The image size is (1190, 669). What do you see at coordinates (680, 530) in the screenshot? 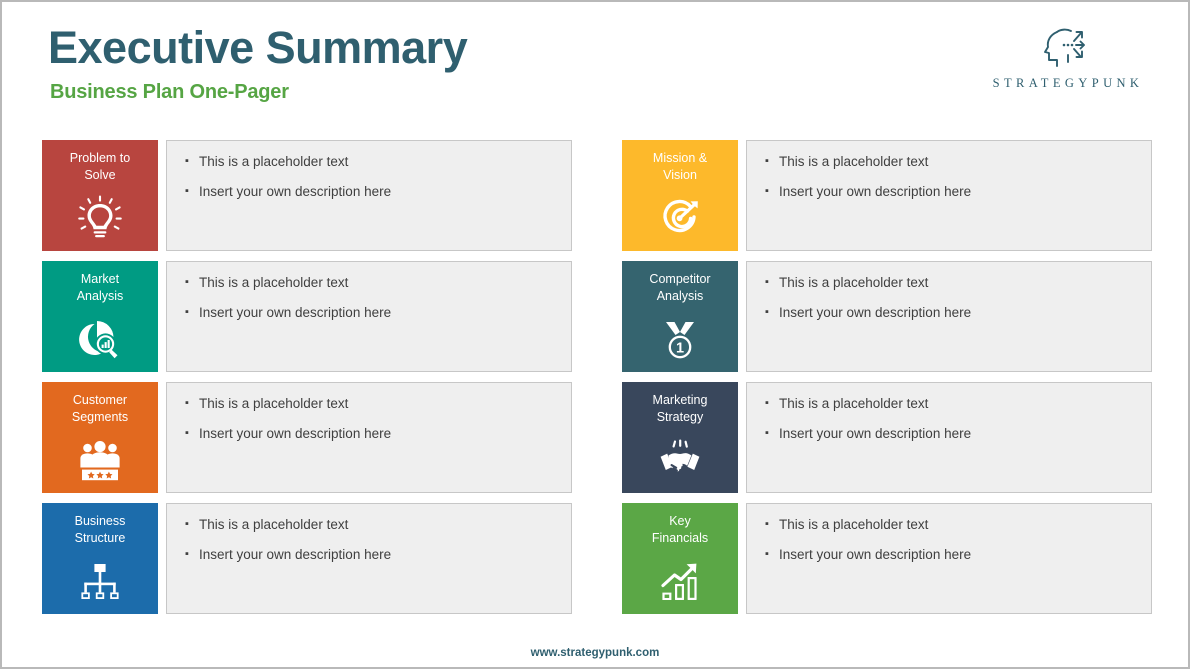
I see `card-title: Key Financials` at bounding box center [680, 530].